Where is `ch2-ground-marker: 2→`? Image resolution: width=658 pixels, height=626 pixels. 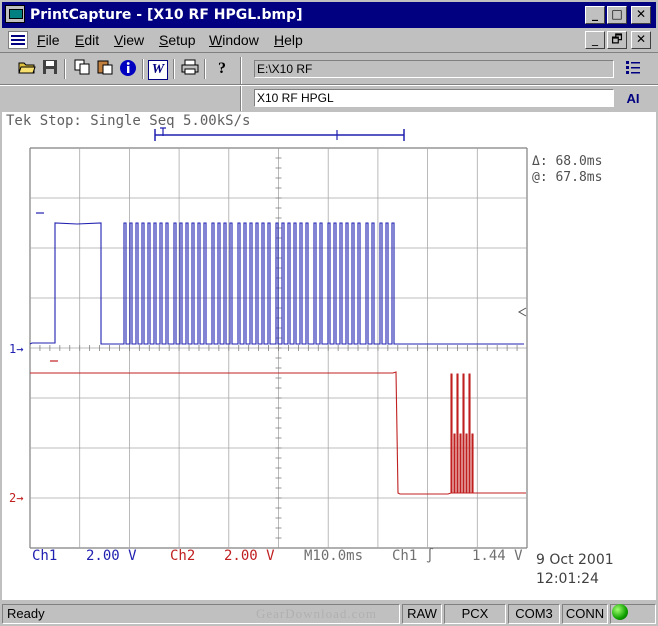 ch2-ground-marker: 2→ is located at coordinates (16, 498).